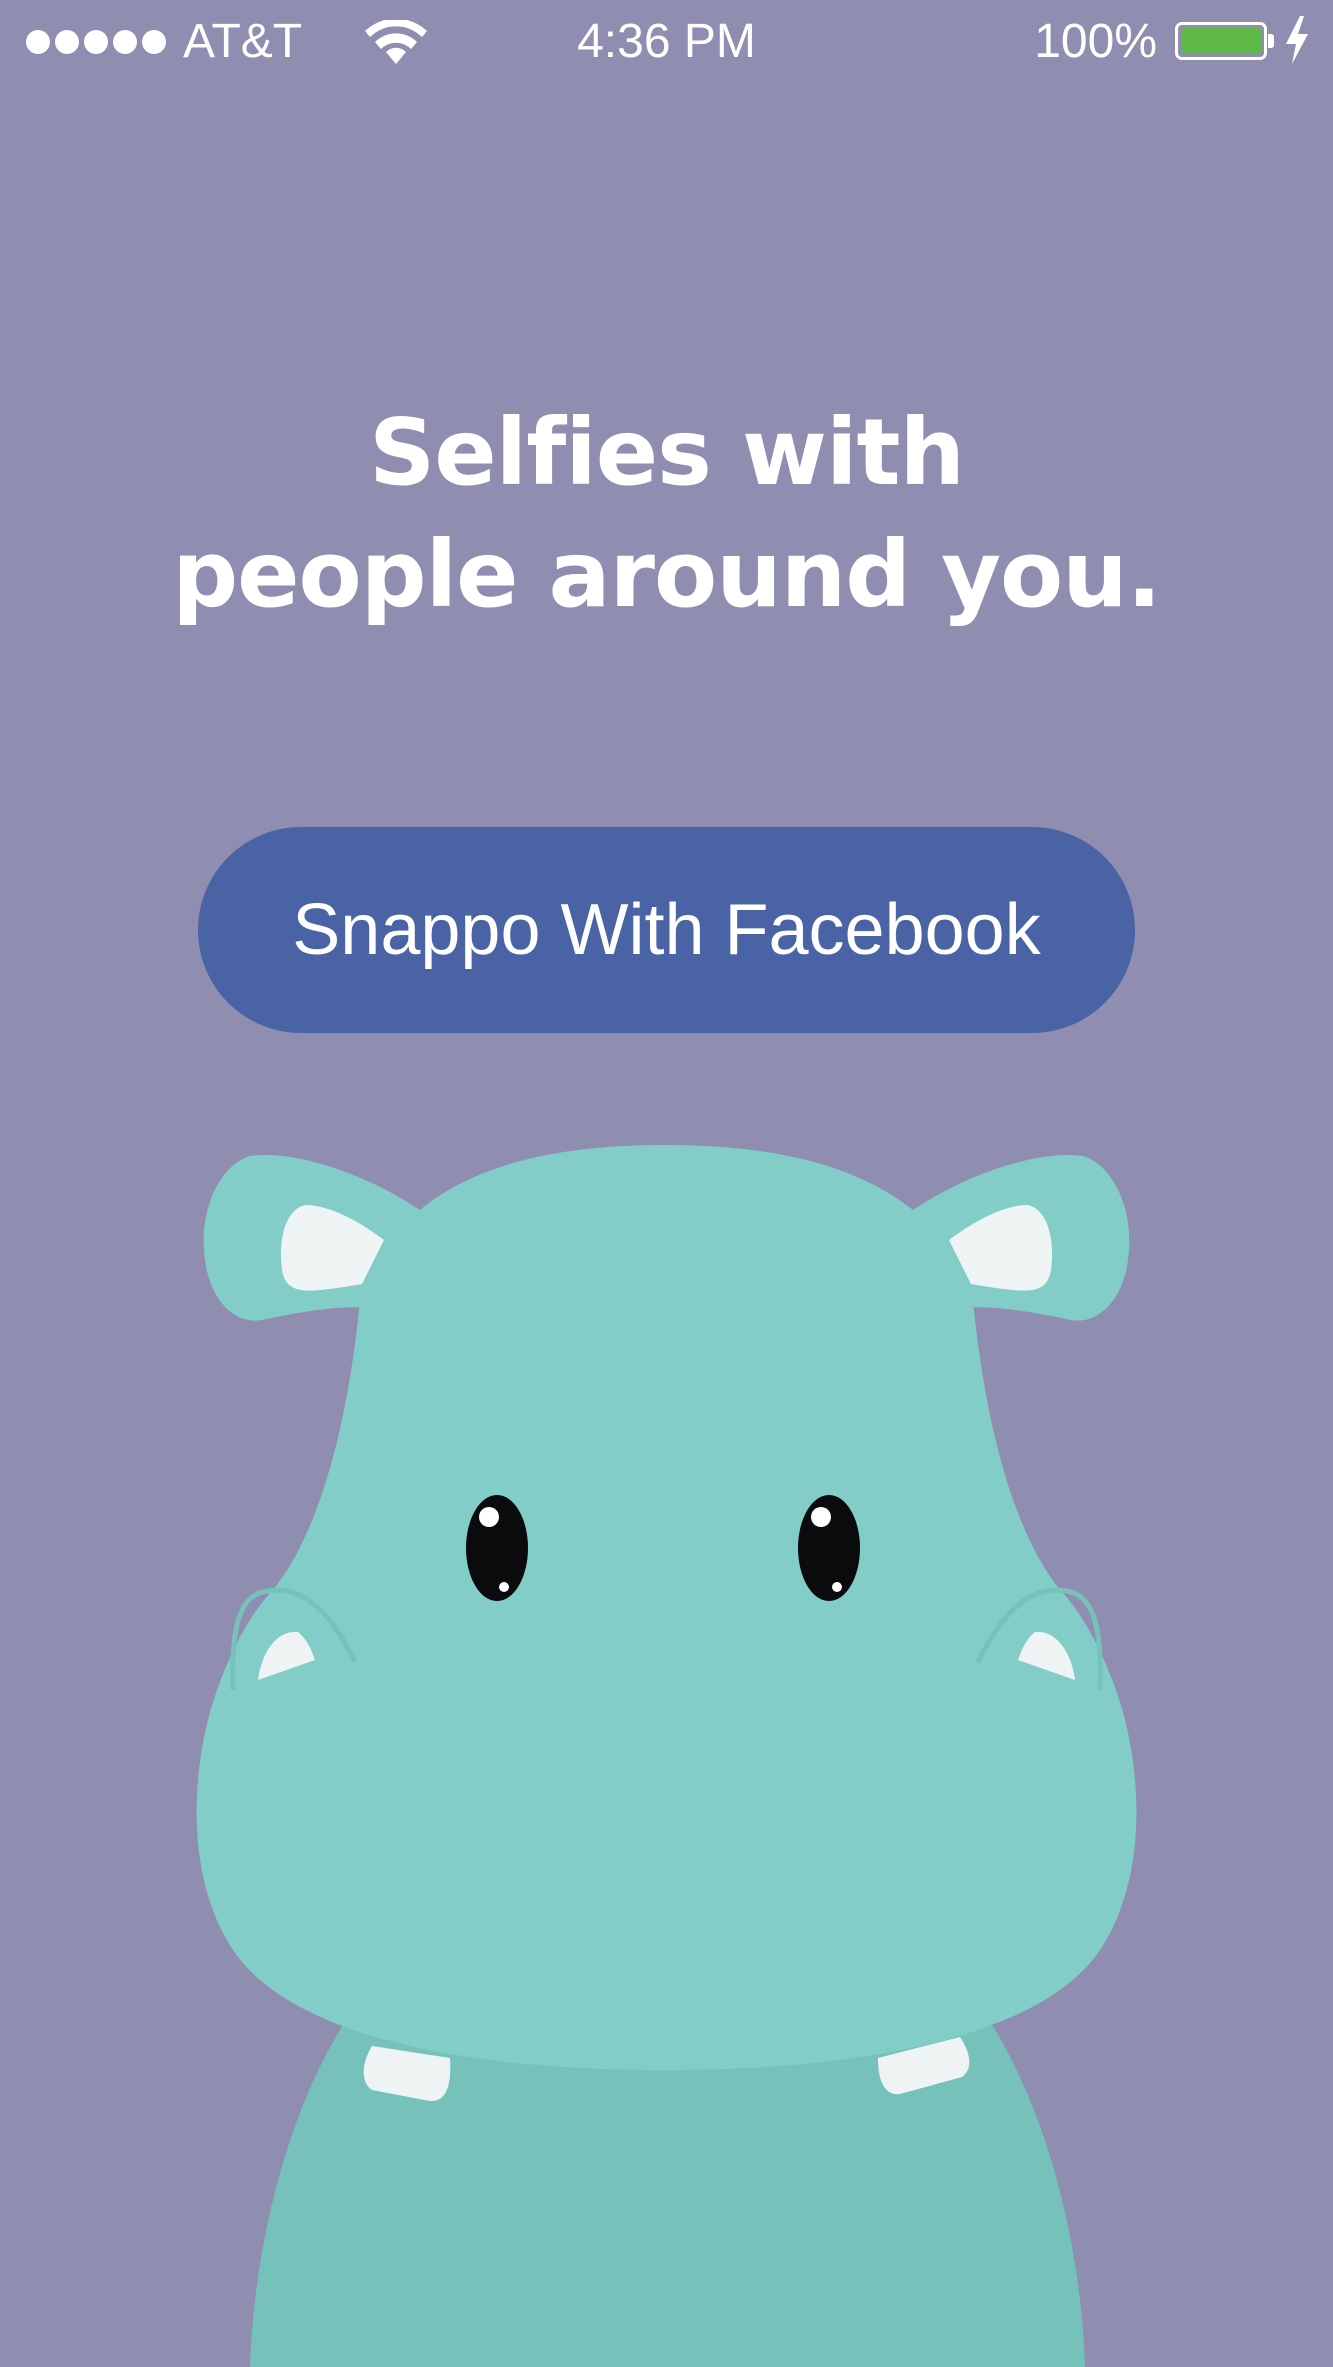 The image size is (1333, 2367). Describe the element at coordinates (666, 514) in the screenshot. I see `page-title: Selfies with people around you.` at that location.